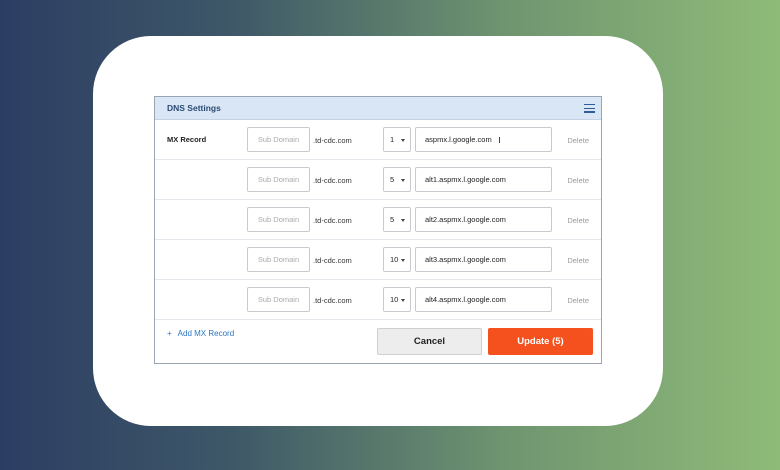 This screenshot has height=470, width=780. I want to click on mail-server-input: aspmx.l.google.com, so click(483, 139).